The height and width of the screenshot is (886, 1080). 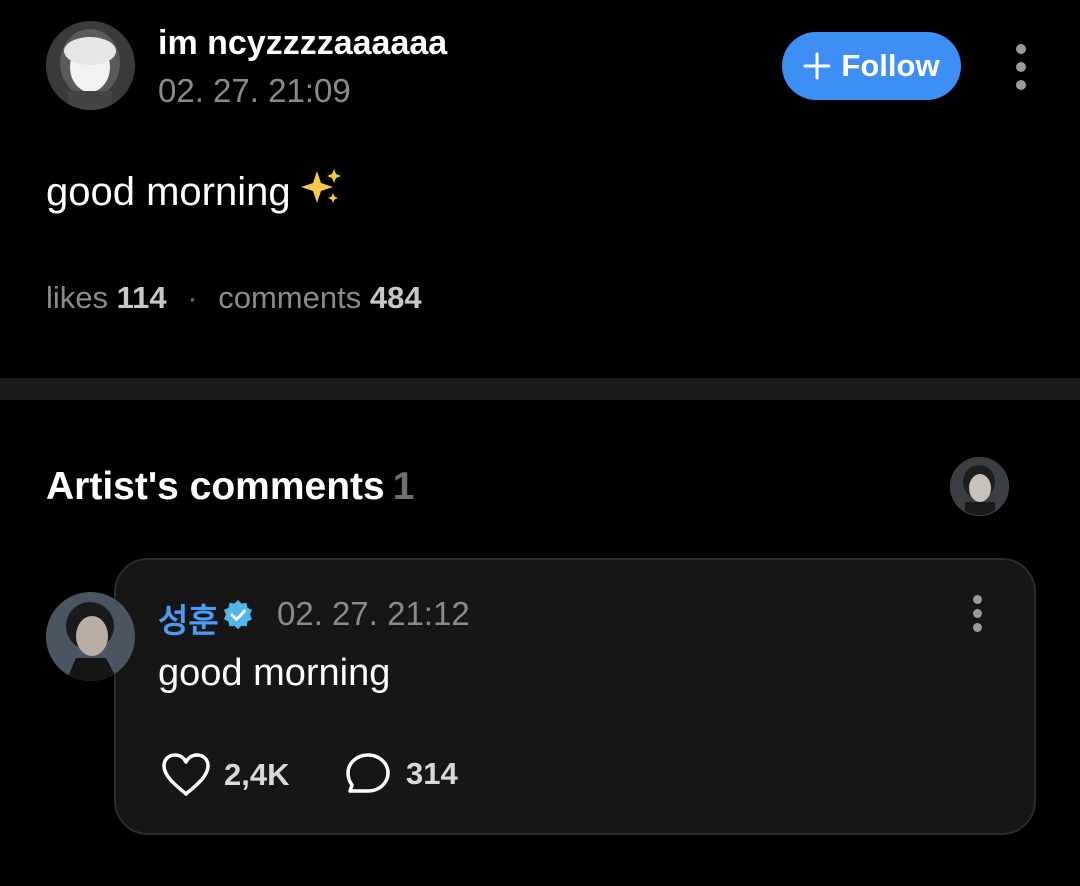 What do you see at coordinates (403, 486) in the screenshot?
I see `artist-comments-count: 1` at bounding box center [403, 486].